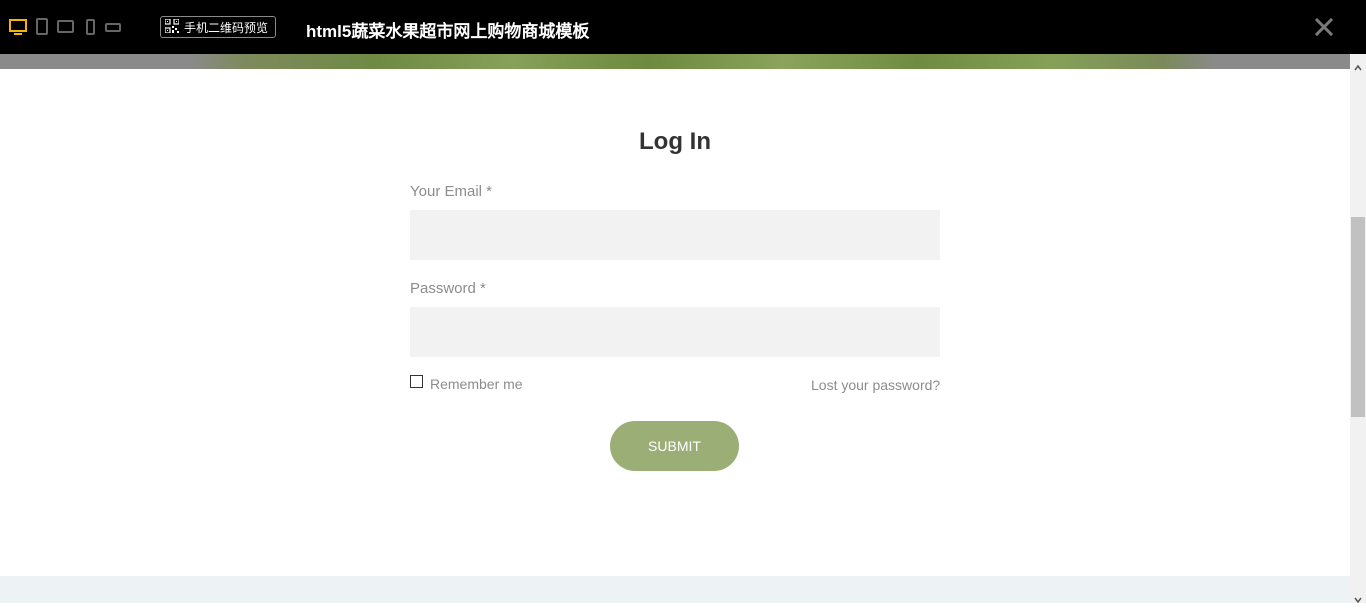  Describe the element at coordinates (675, 589) in the screenshot. I see `footer` at that location.